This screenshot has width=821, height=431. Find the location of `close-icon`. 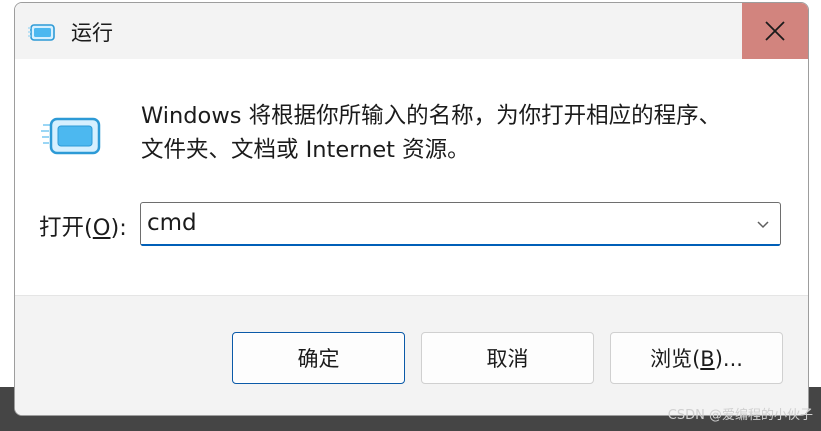

close-icon is located at coordinates (775, 31).